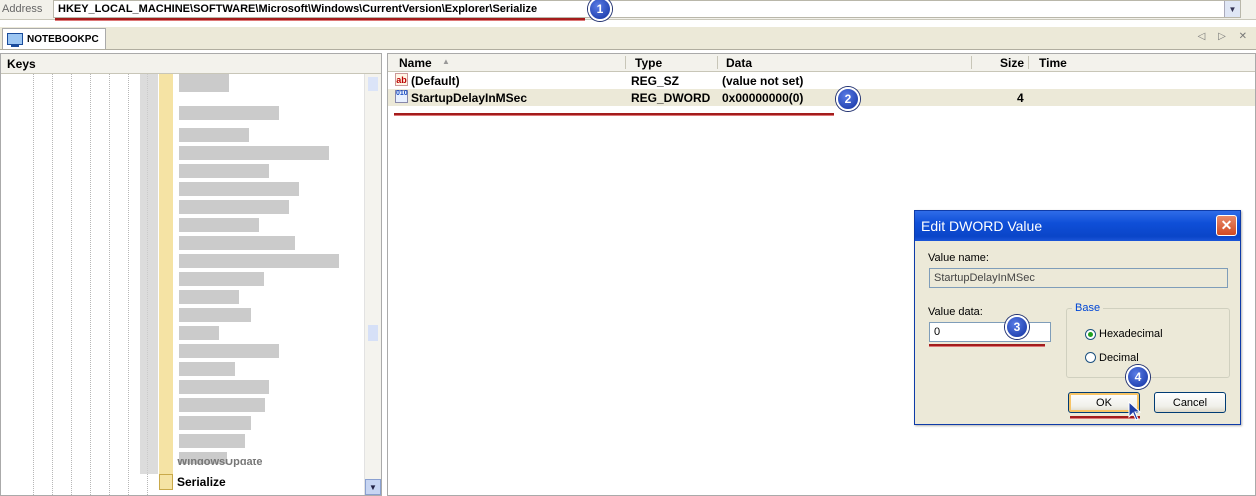 The width and height of the screenshot is (1256, 496). Describe the element at coordinates (401, 96) in the screenshot. I see `binary-value-icon: 010` at that location.